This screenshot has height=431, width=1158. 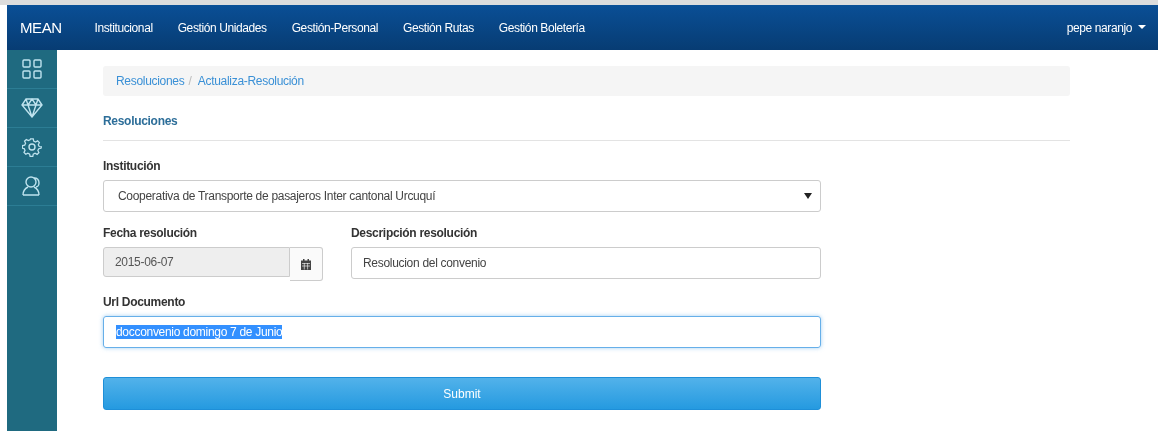 What do you see at coordinates (32, 186) in the screenshot?
I see `user-icon` at bounding box center [32, 186].